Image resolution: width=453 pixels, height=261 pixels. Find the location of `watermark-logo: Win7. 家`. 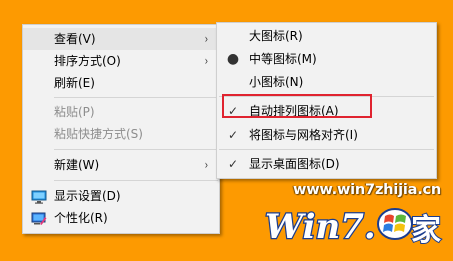

watermark-logo: Win7. 家 is located at coordinates (353, 227).